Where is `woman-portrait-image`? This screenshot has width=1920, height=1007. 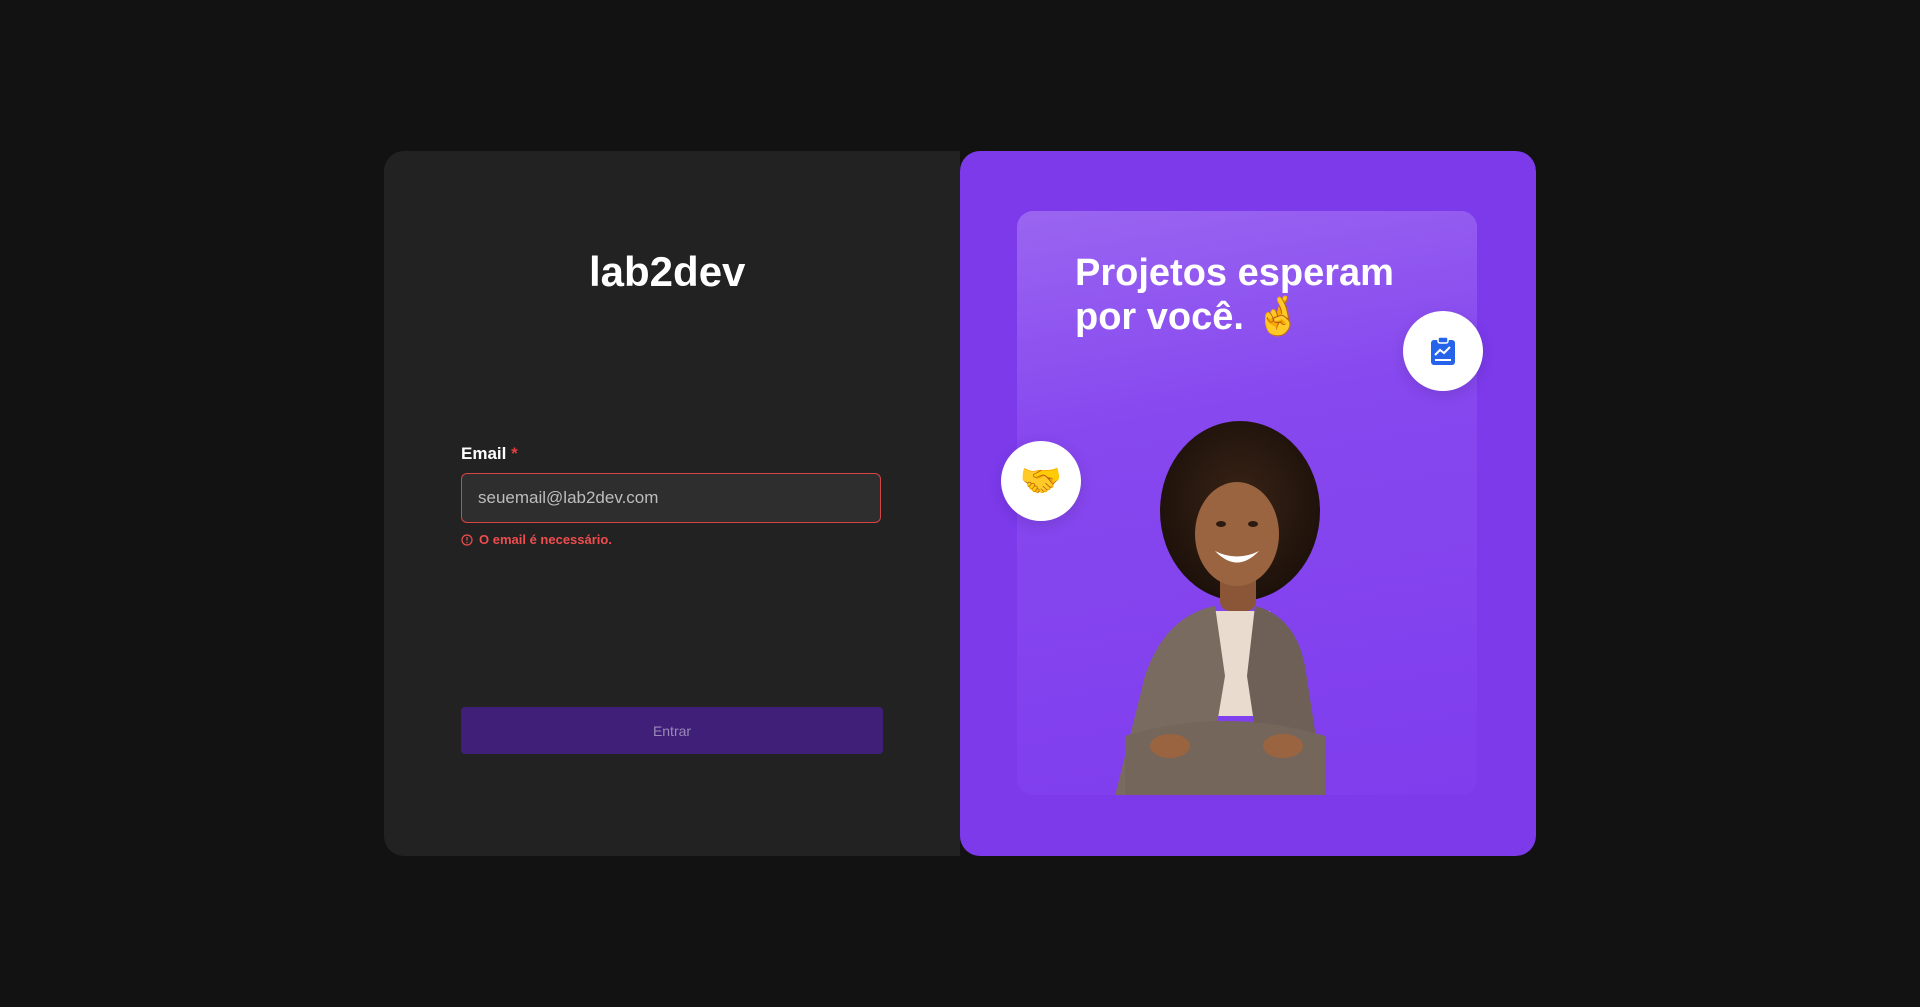 woman-portrait-image is located at coordinates (1220, 608).